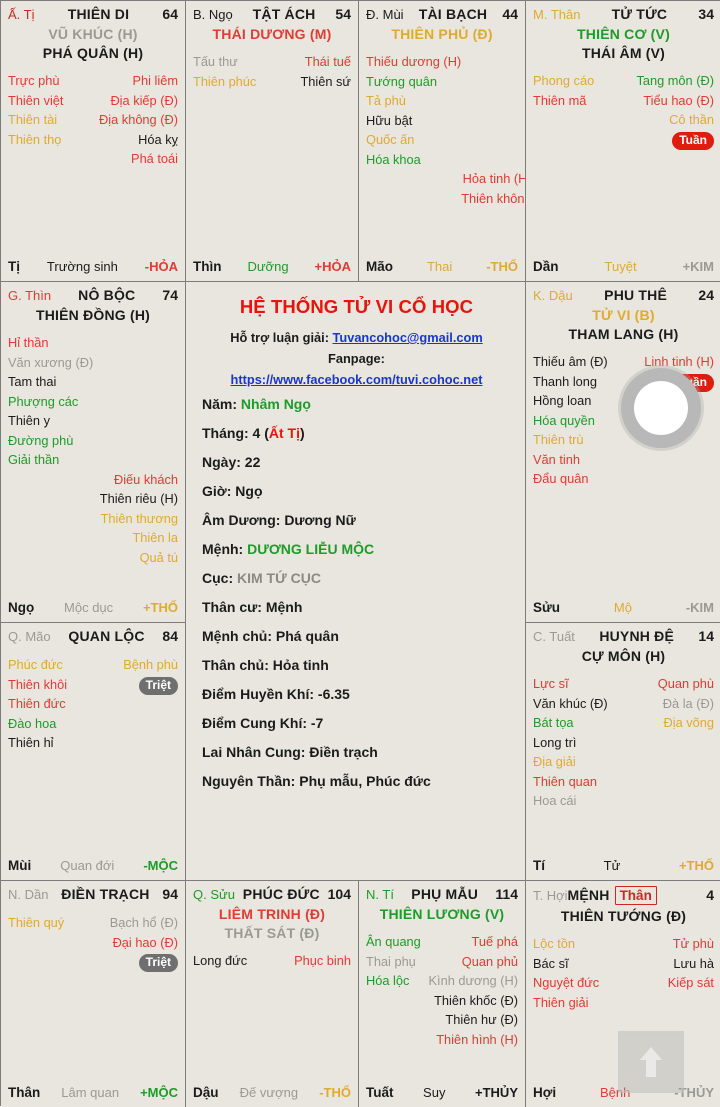  I want to click on minor-star: Phi liêm, so click(155, 80).